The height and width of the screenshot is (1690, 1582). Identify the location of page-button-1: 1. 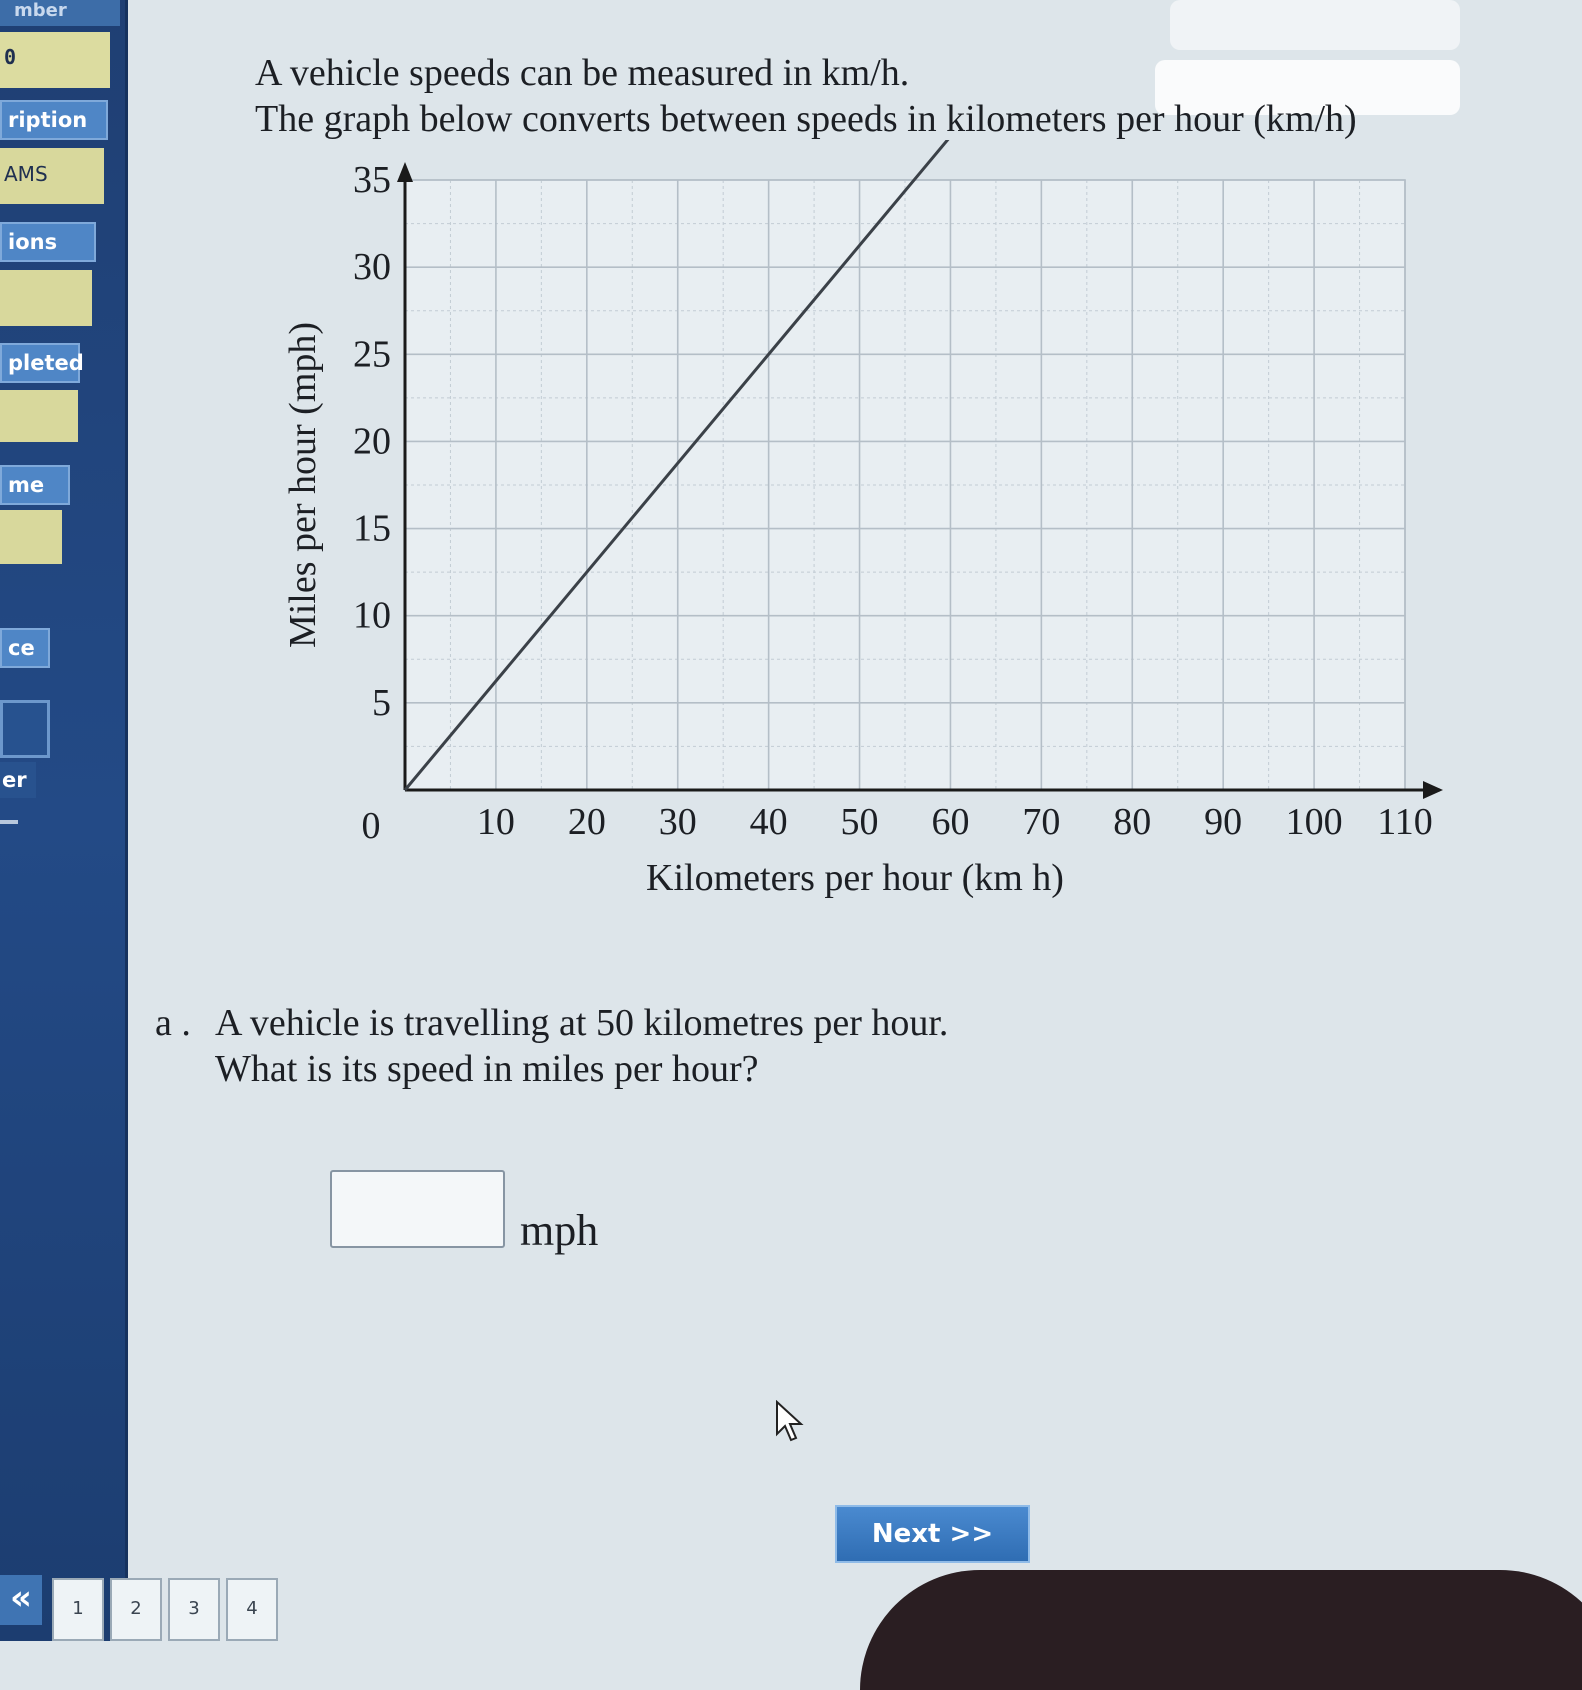
(78, 1609).